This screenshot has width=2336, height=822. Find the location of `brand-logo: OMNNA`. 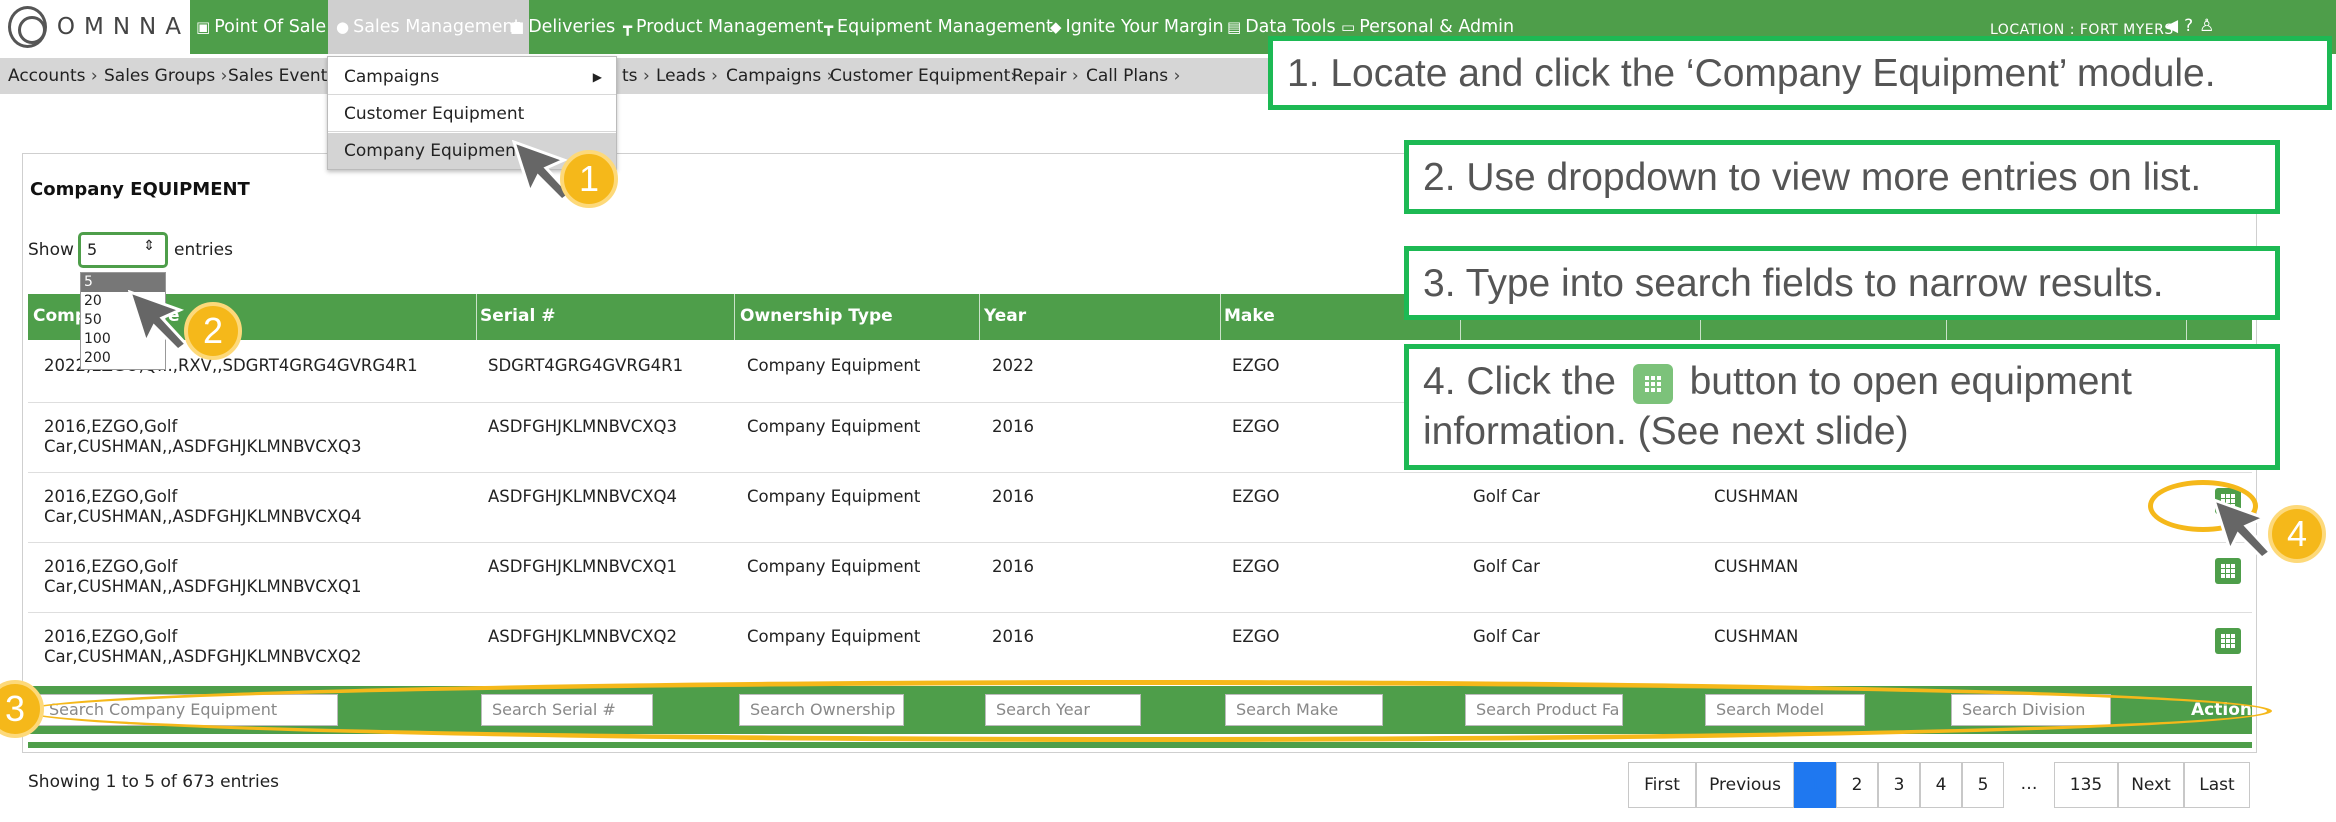

brand-logo: OMNNA is located at coordinates (95, 27).